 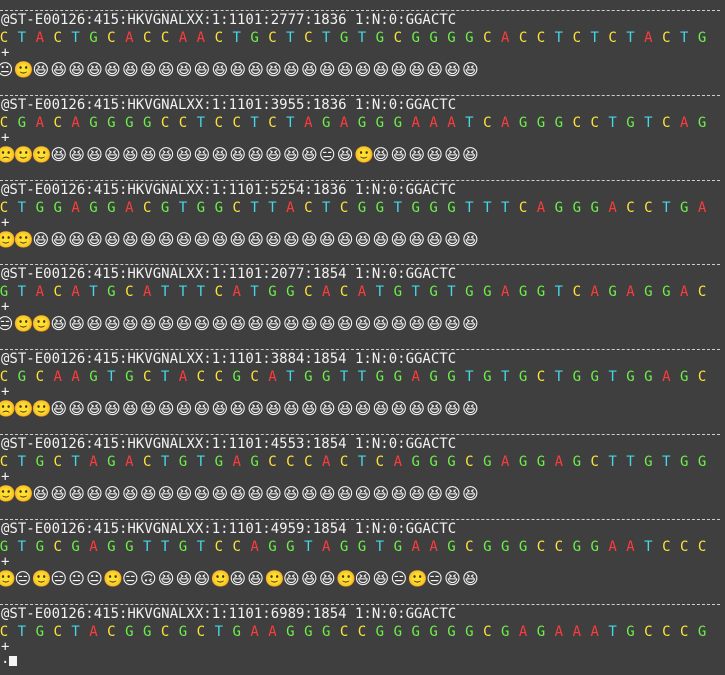 I want to click on separator-line, so click(x=360, y=604).